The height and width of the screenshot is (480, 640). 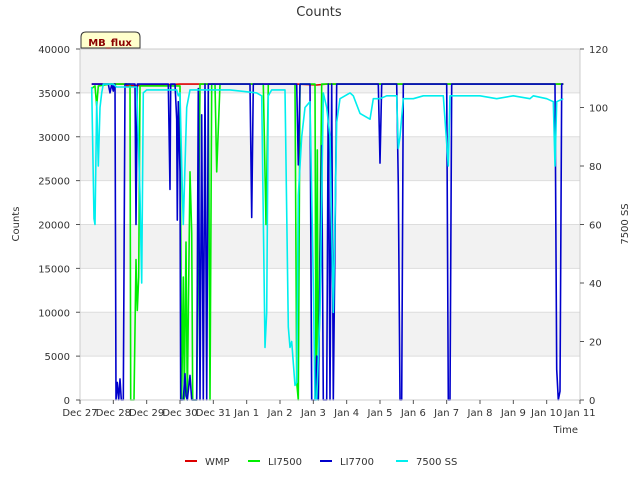 What do you see at coordinates (285, 462) in the screenshot?
I see `legend-label-li7500: LI7500` at bounding box center [285, 462].